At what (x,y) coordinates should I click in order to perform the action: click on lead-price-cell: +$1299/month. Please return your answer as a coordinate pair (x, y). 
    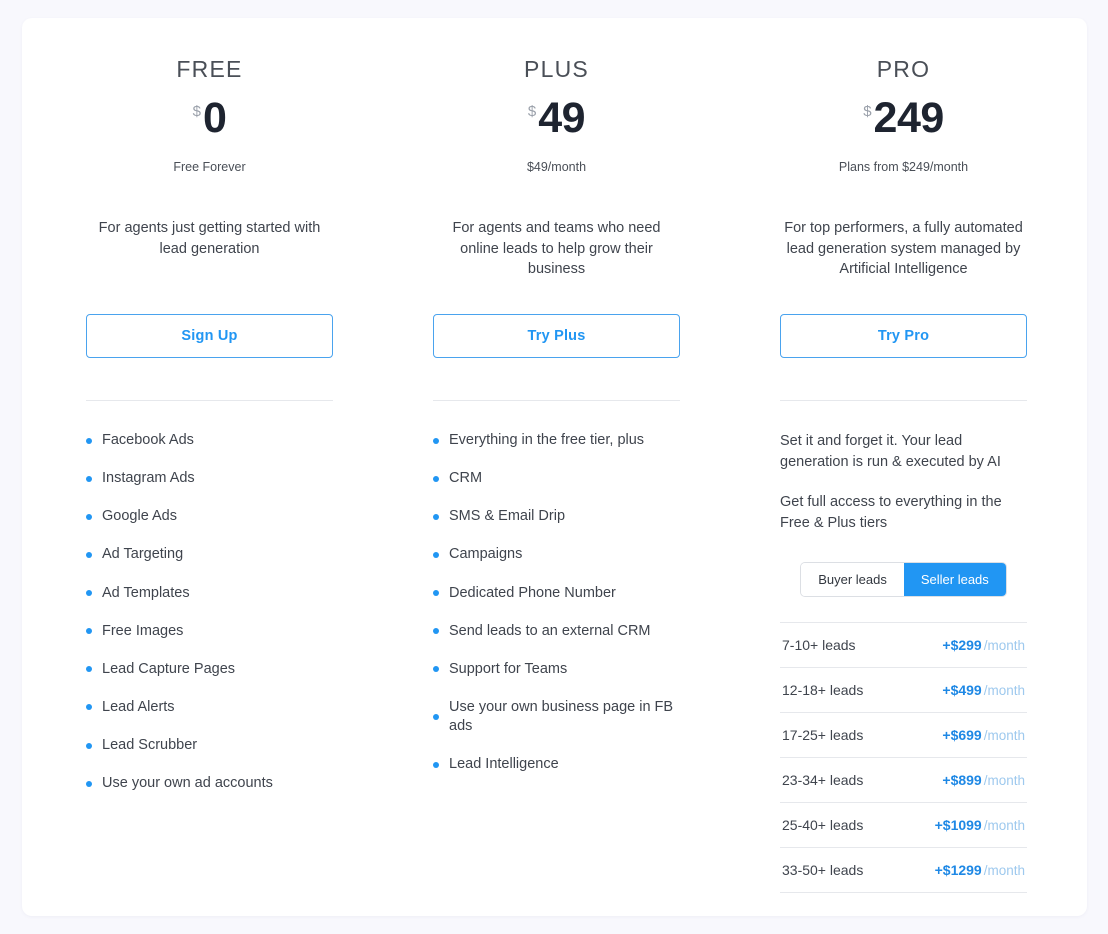
    Looking at the image, I should click on (962, 870).